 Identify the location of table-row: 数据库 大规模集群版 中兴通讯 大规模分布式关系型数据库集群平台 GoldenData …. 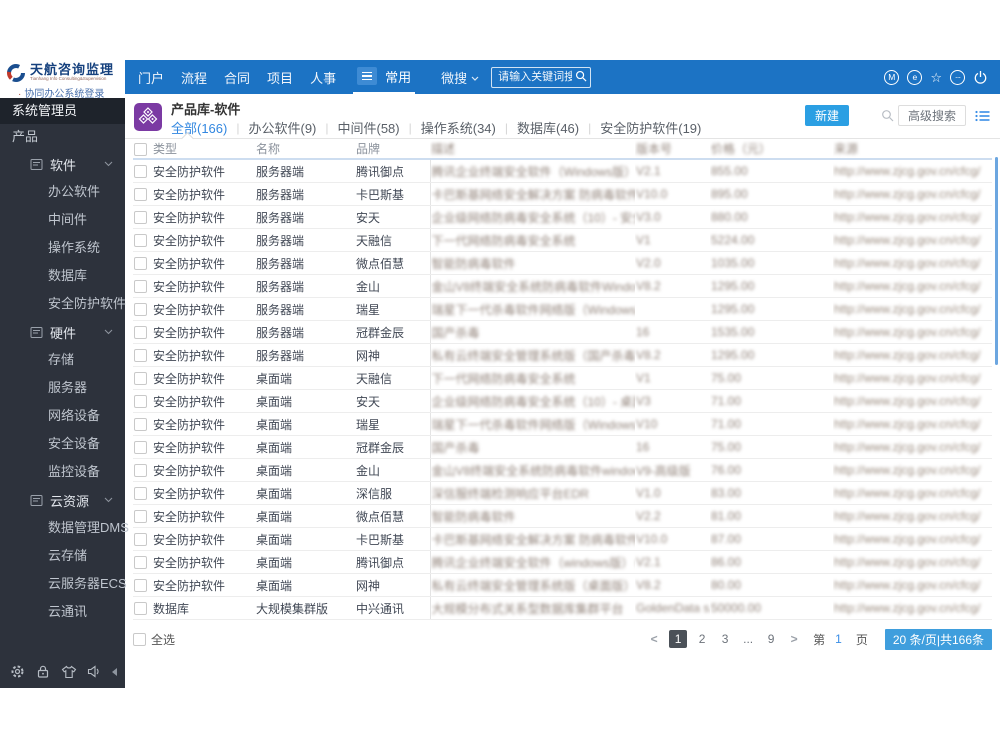
(562, 608).